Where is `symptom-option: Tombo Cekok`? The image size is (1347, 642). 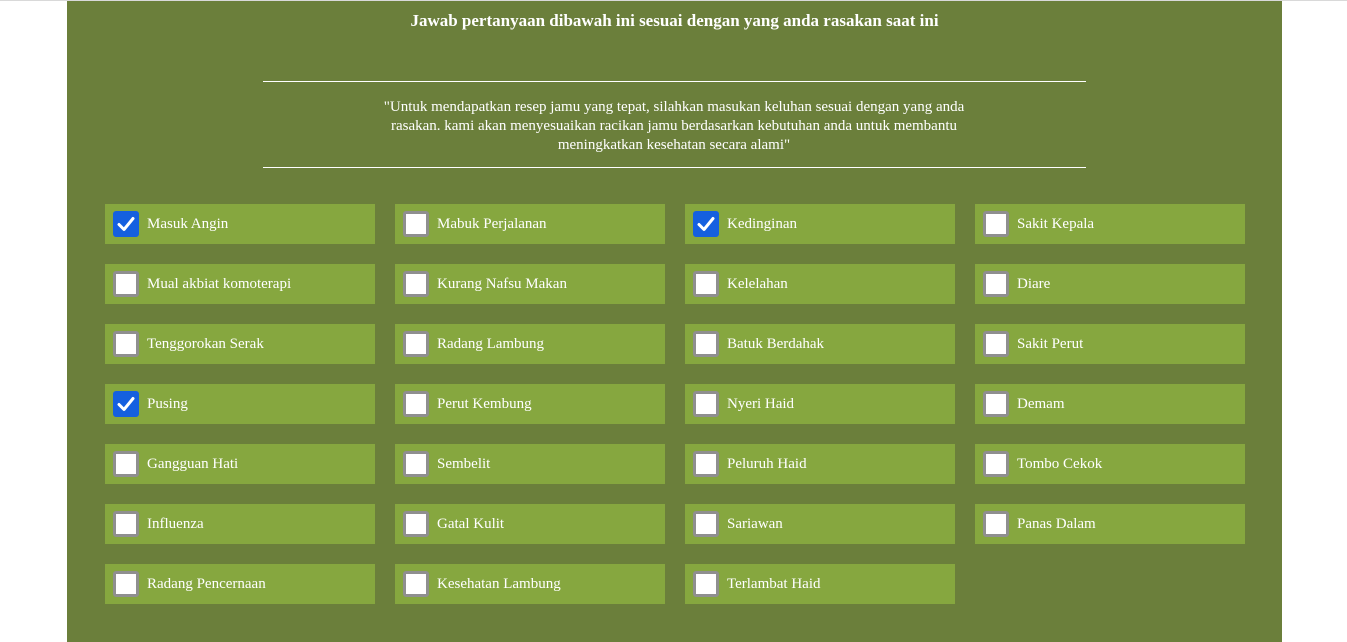 symptom-option: Tombo Cekok is located at coordinates (1110, 464).